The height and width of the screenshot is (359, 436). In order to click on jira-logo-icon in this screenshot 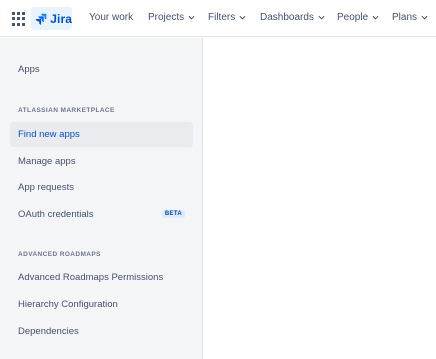, I will do `click(41, 19)`.